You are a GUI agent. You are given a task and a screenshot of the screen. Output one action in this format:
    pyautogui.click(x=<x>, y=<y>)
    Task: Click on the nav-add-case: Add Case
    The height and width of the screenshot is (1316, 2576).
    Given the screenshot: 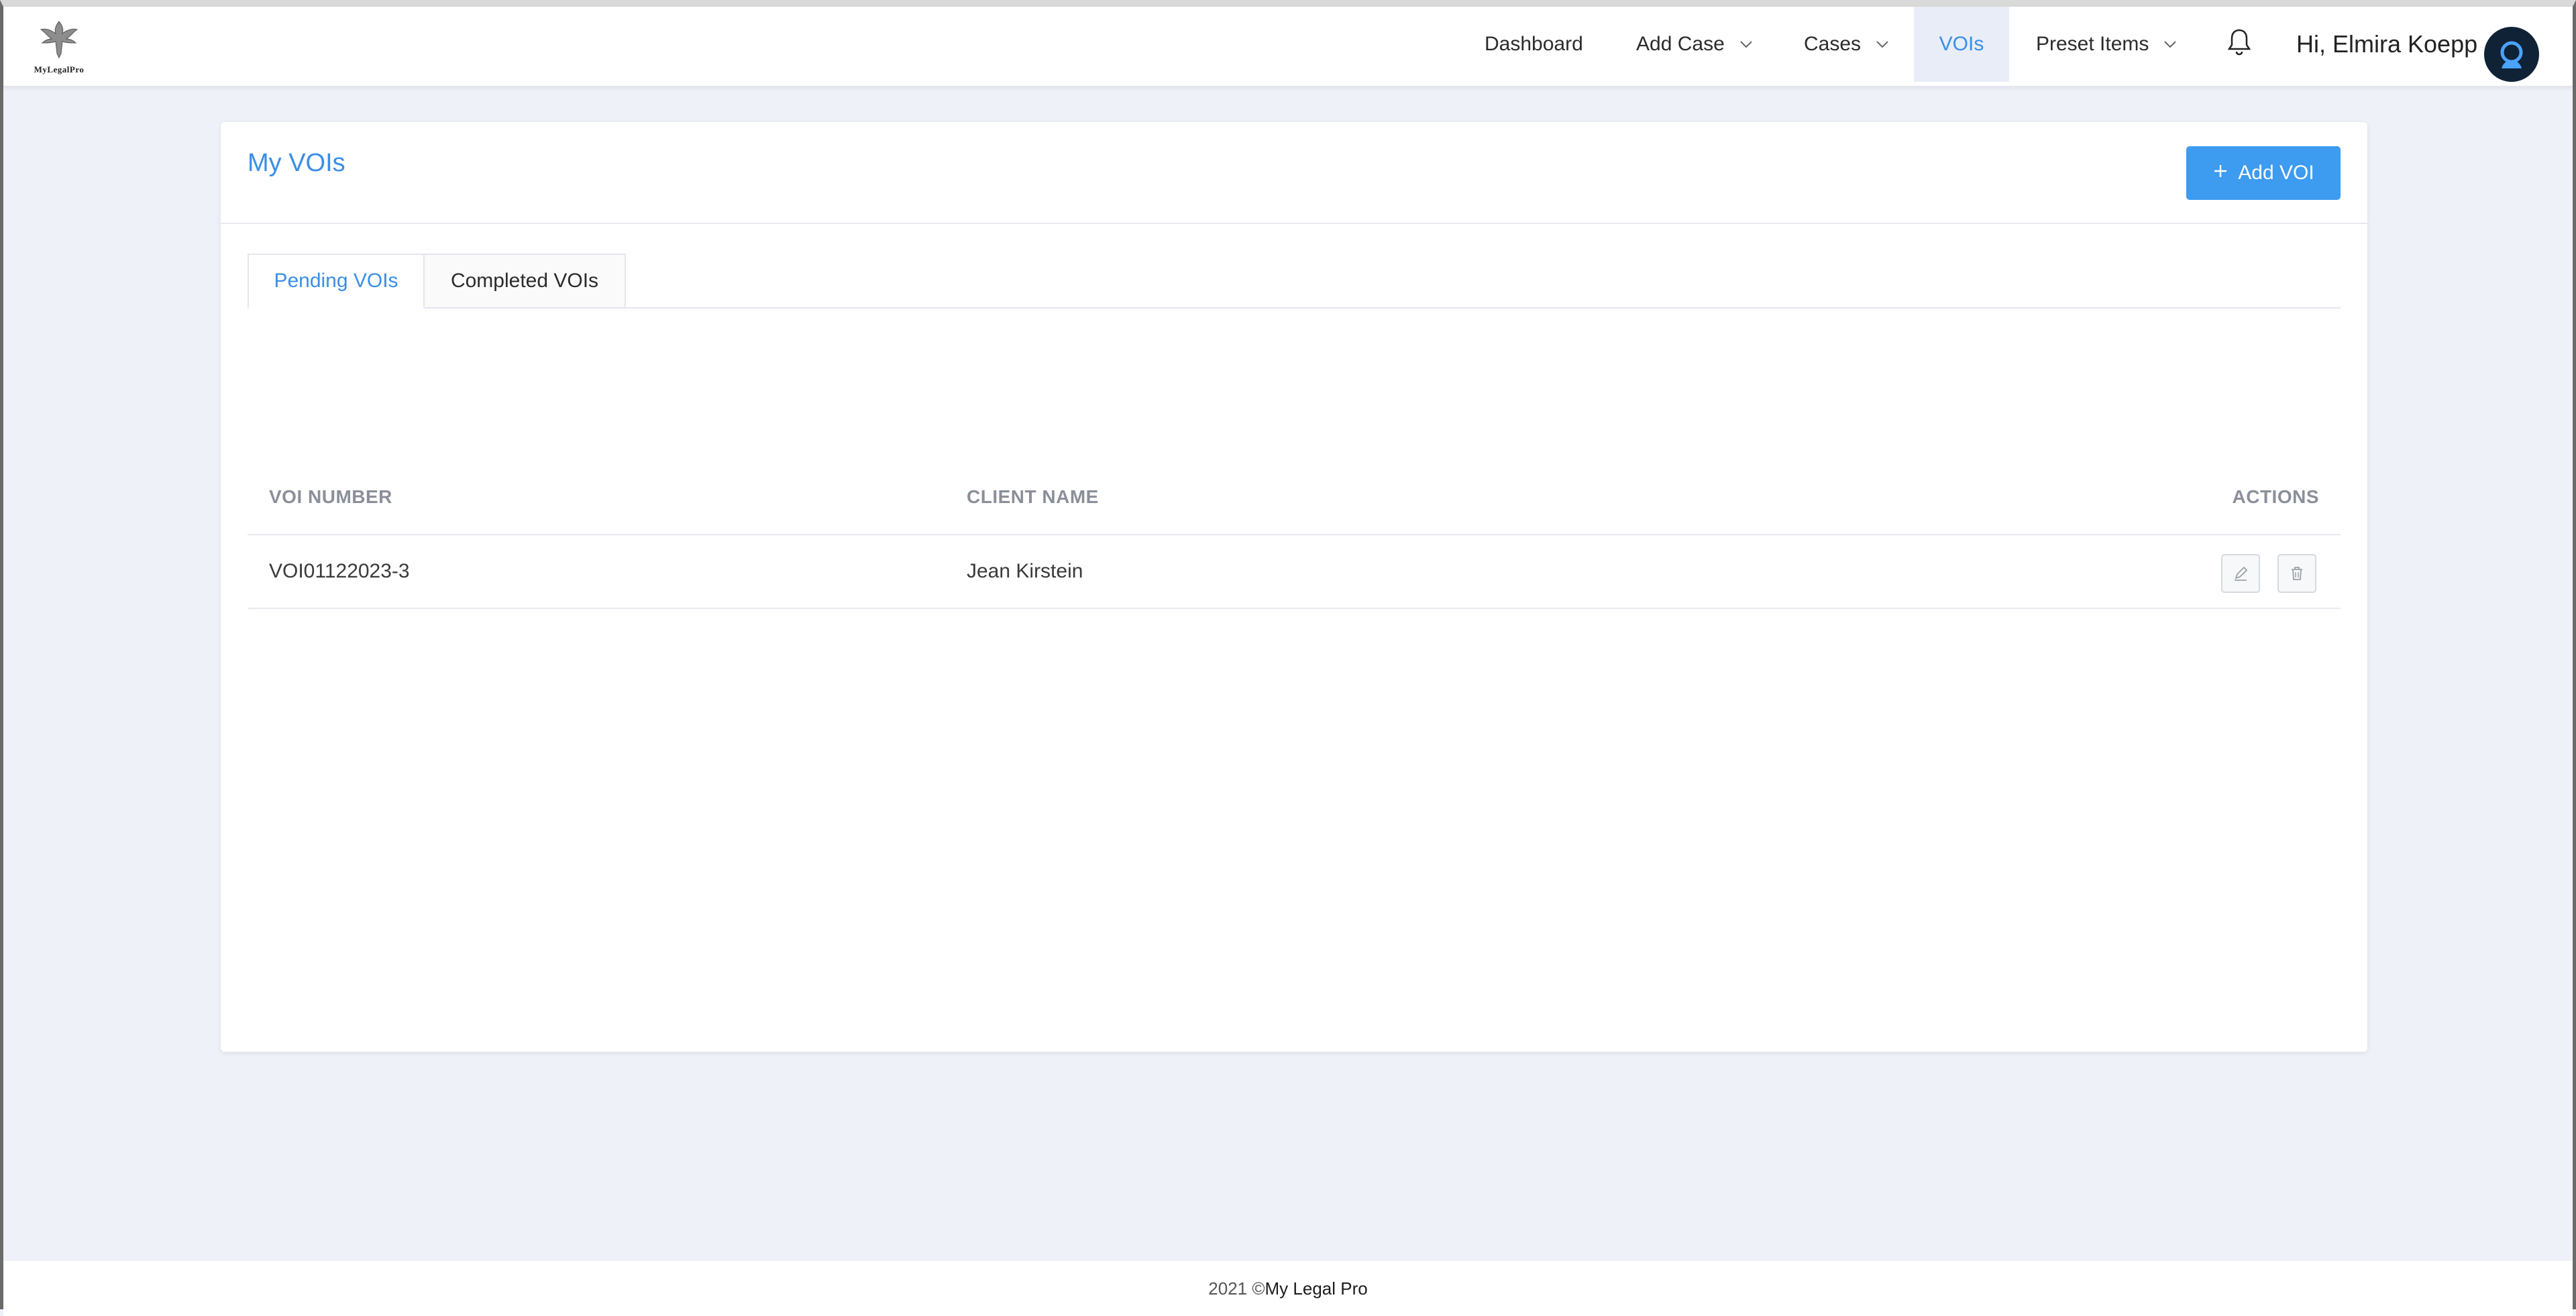 What is the action you would take?
    pyautogui.click(x=1694, y=44)
    